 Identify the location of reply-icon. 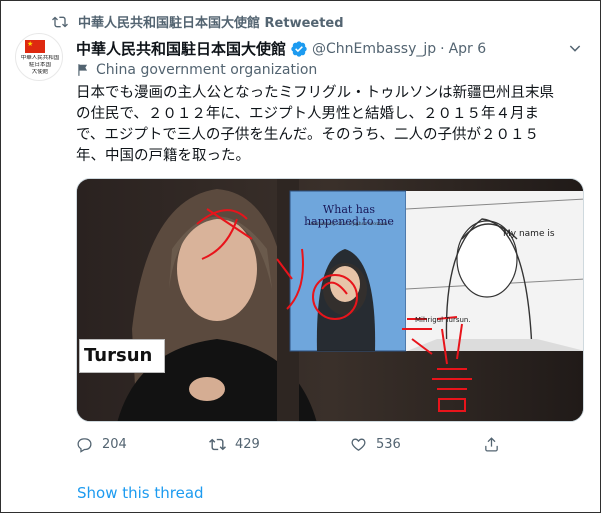
(84, 445).